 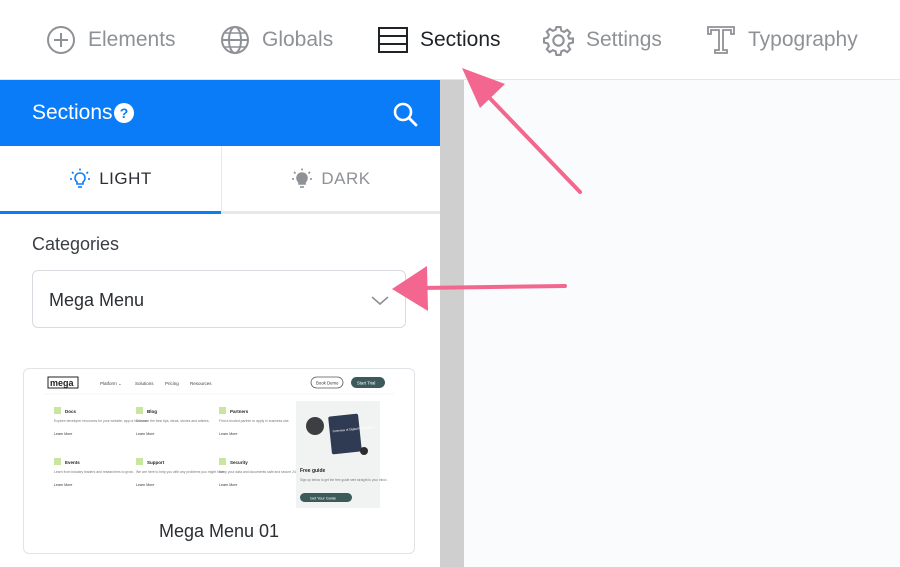 I want to click on card-title: Mega Menu 01, so click(x=219, y=531).